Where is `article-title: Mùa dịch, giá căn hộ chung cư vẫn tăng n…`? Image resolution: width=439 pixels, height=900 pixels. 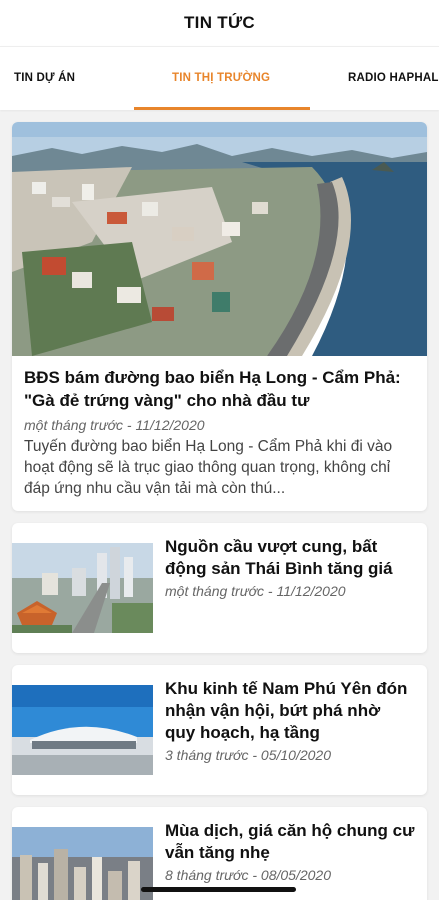
article-title: Mùa dịch, giá căn hộ chung cư vẫn tăng n… is located at coordinates (290, 842).